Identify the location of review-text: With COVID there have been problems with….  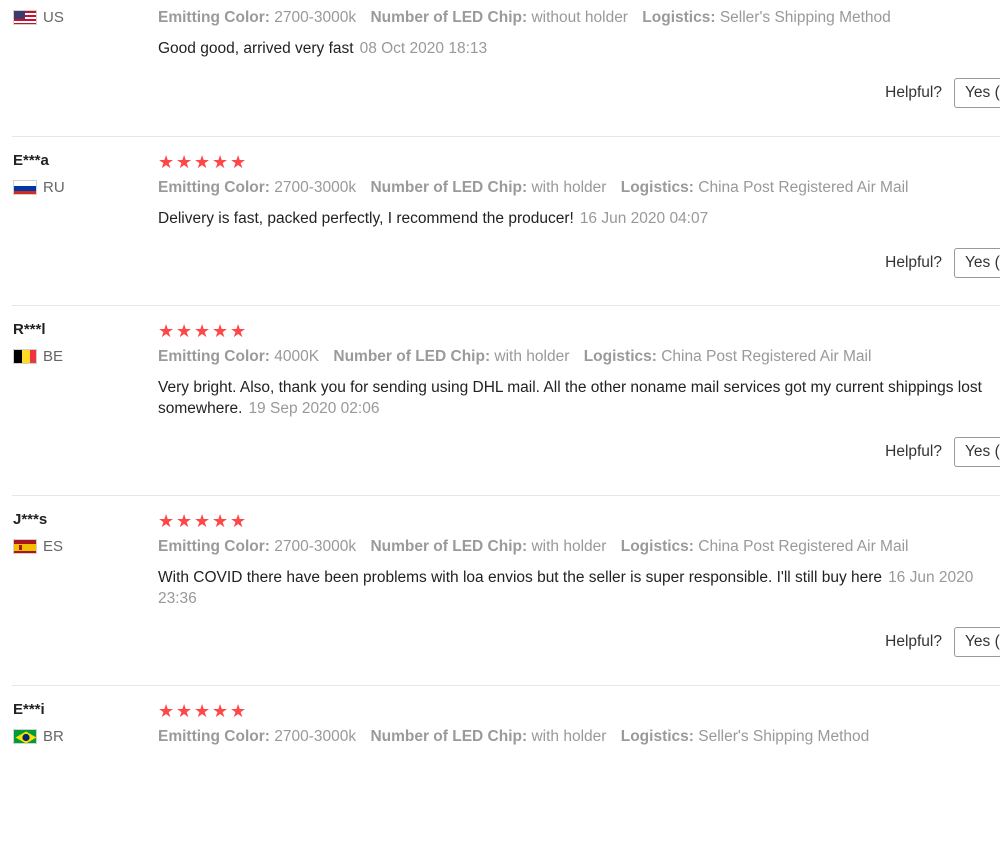
(573, 588).